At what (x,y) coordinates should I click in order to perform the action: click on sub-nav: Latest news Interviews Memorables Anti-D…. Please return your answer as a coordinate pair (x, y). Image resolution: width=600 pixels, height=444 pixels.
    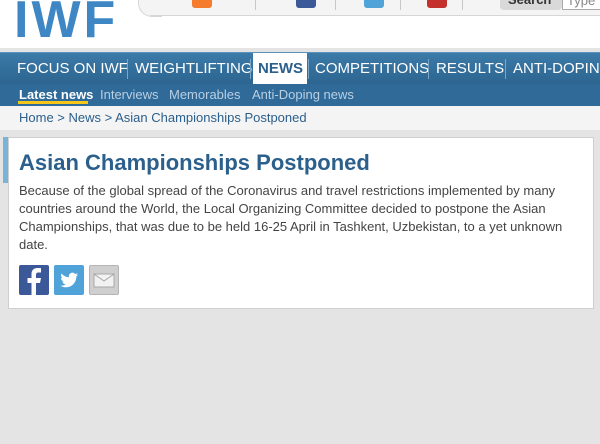
    Looking at the image, I should click on (300, 95).